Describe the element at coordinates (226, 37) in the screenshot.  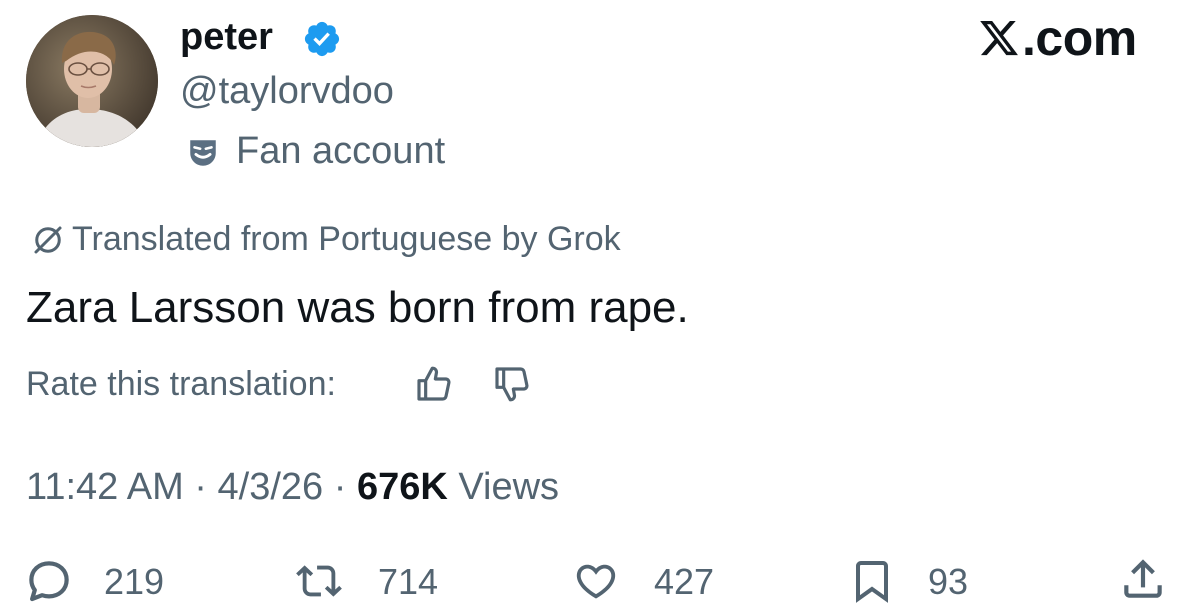
I see `author-display-name: peter` at that location.